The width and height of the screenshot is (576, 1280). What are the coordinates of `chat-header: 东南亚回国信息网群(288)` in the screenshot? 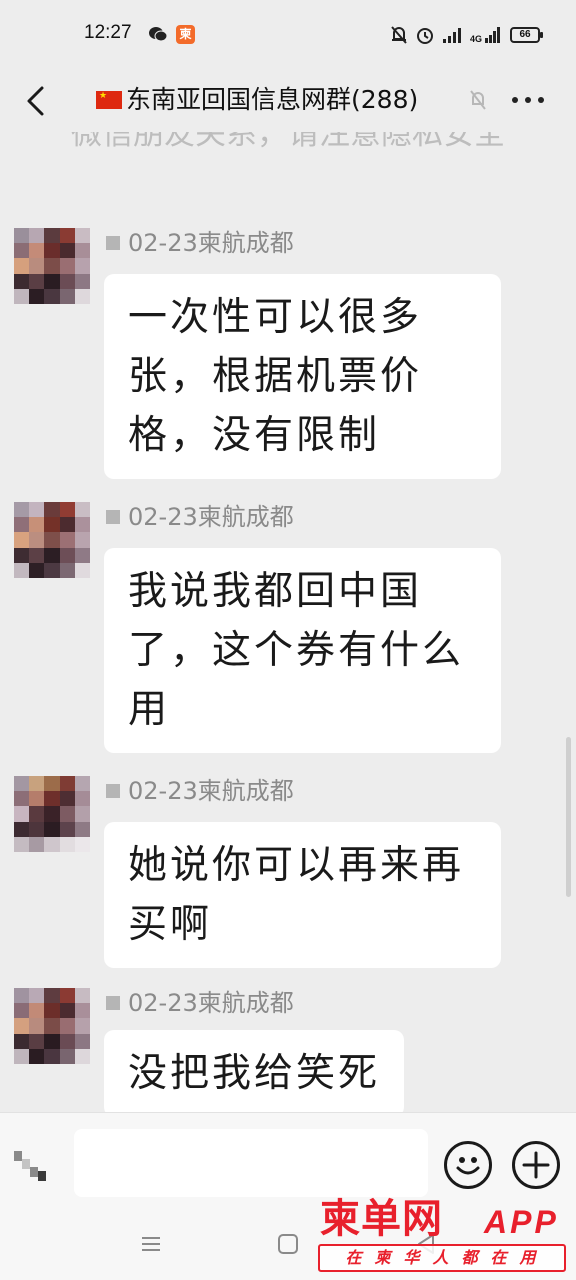 It's located at (288, 101).